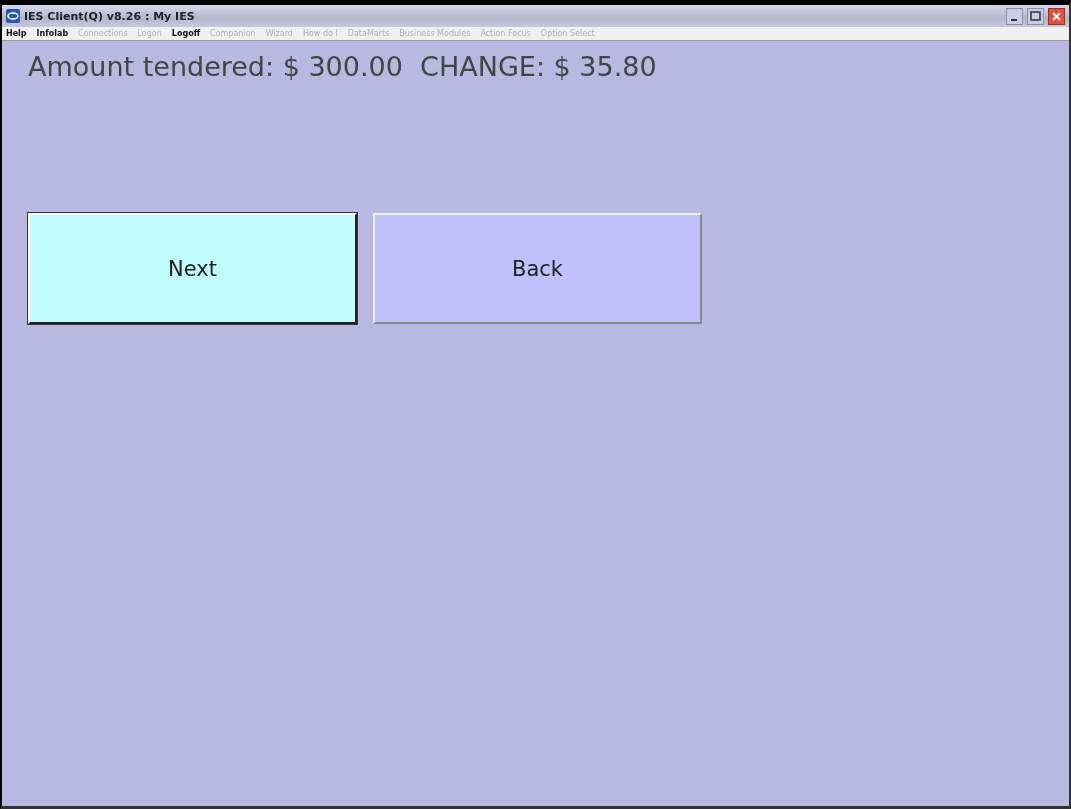 The image size is (1071, 809). I want to click on back-button: Back, so click(537, 268).